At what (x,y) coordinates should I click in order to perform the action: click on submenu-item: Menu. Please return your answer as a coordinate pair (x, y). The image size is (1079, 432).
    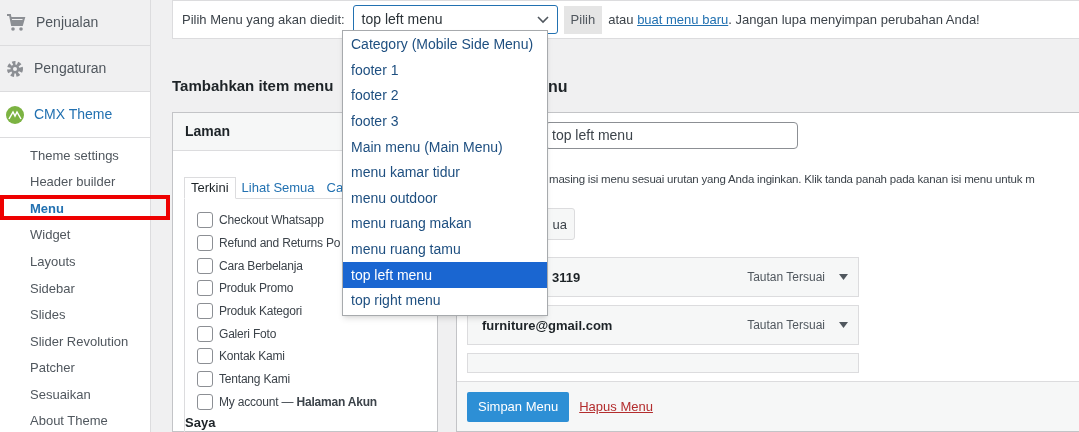
    Looking at the image, I should click on (75, 208).